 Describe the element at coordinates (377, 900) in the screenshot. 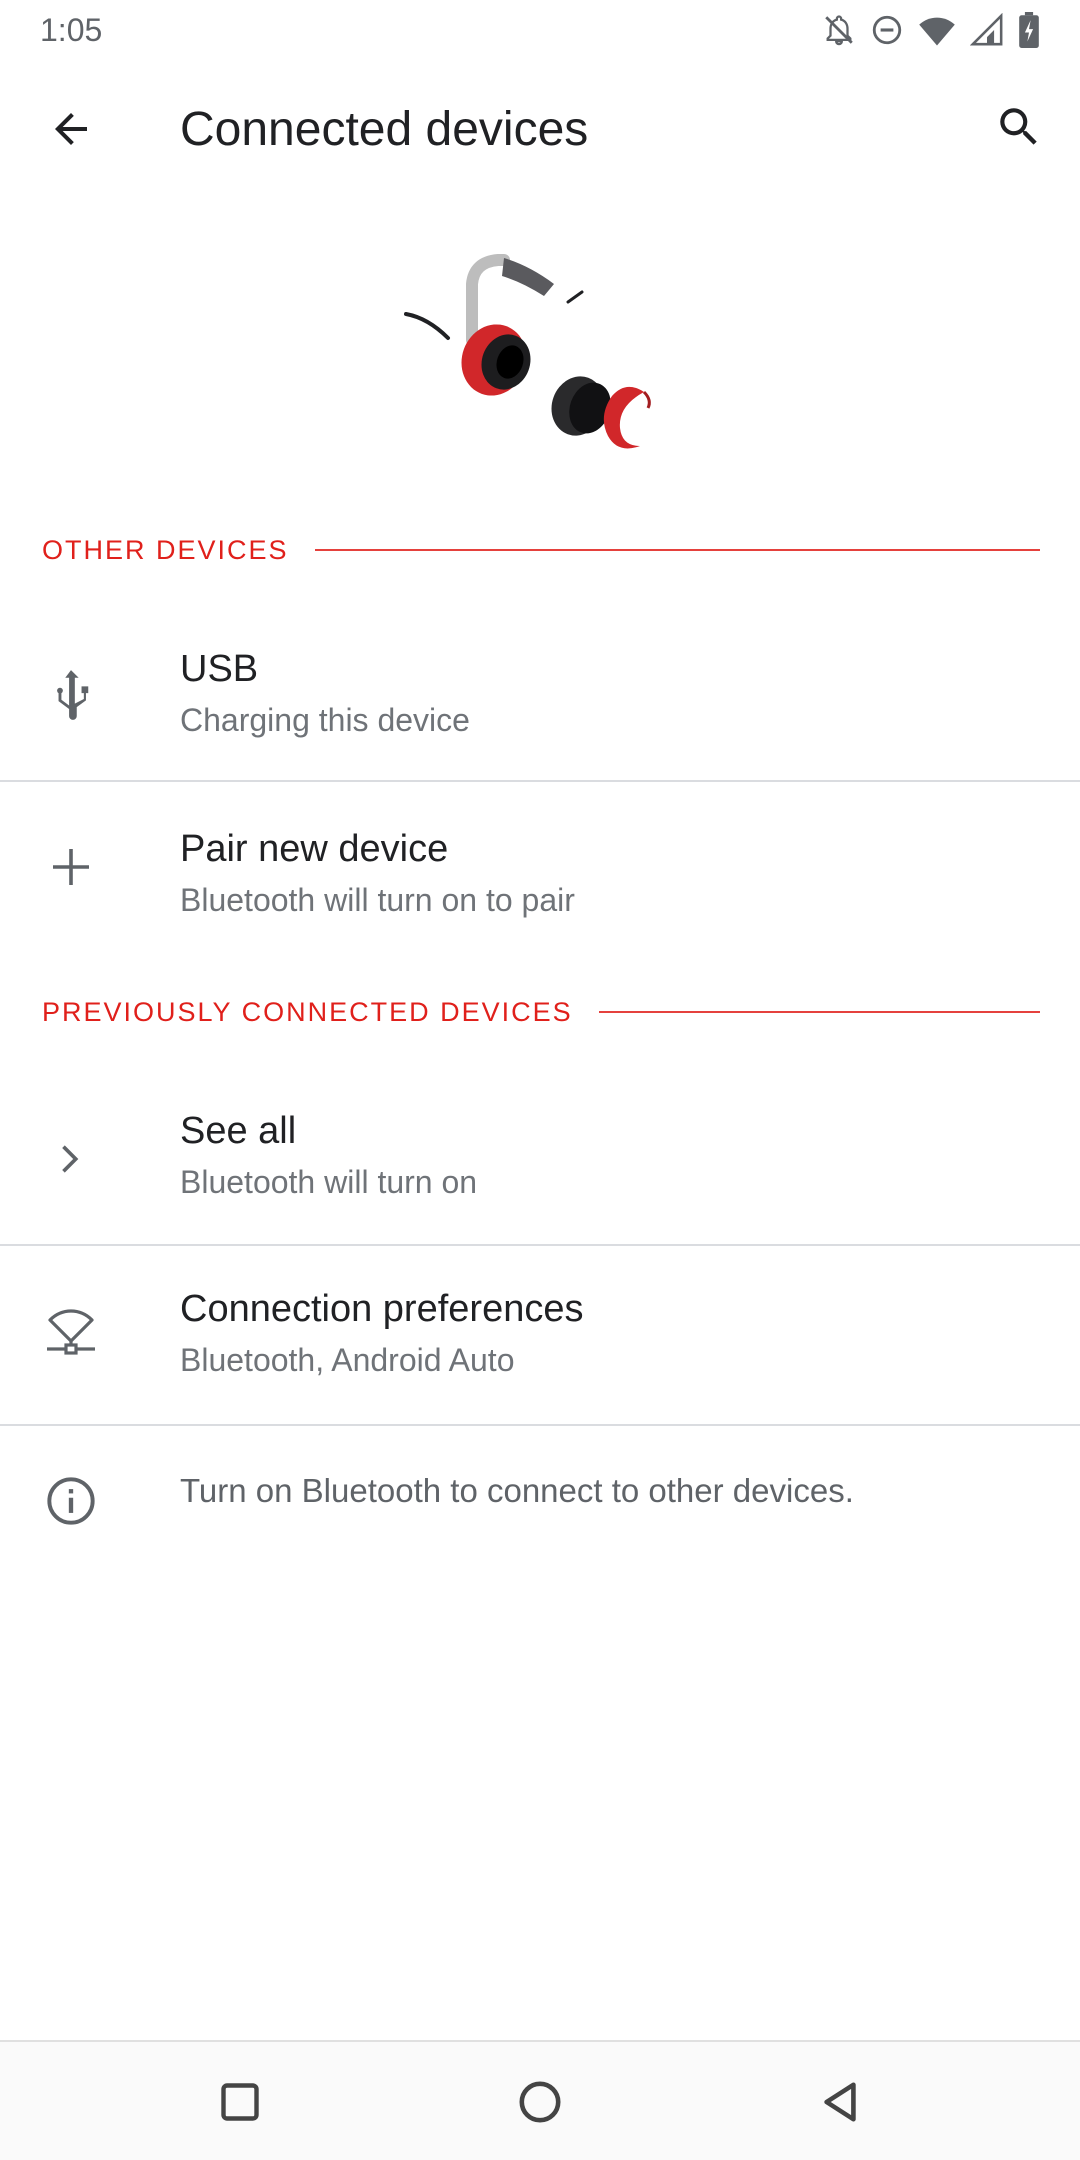

I see `pair-new-device-subtitle: Bluetooth will turn on to pair` at that location.